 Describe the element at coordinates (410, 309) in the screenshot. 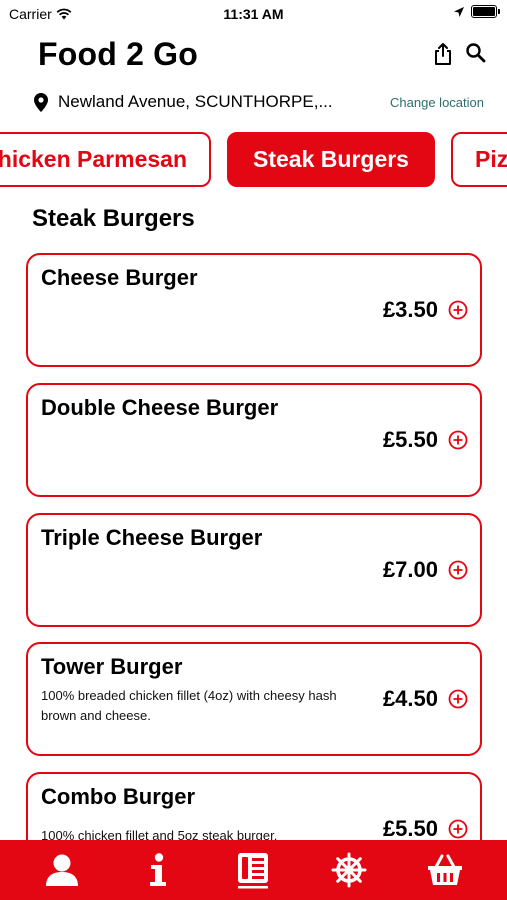

I see `menu-item-price: £3.50` at that location.